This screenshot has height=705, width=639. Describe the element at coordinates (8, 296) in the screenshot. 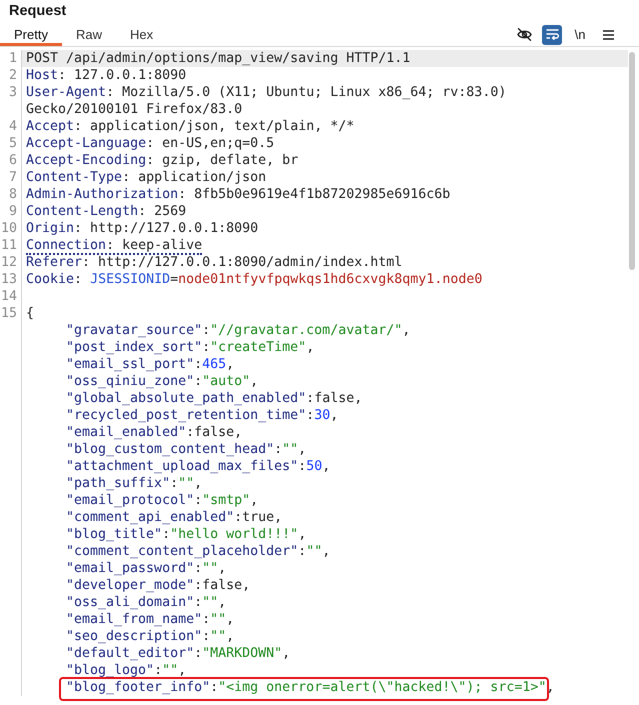

I see `line-number: 14` at that location.